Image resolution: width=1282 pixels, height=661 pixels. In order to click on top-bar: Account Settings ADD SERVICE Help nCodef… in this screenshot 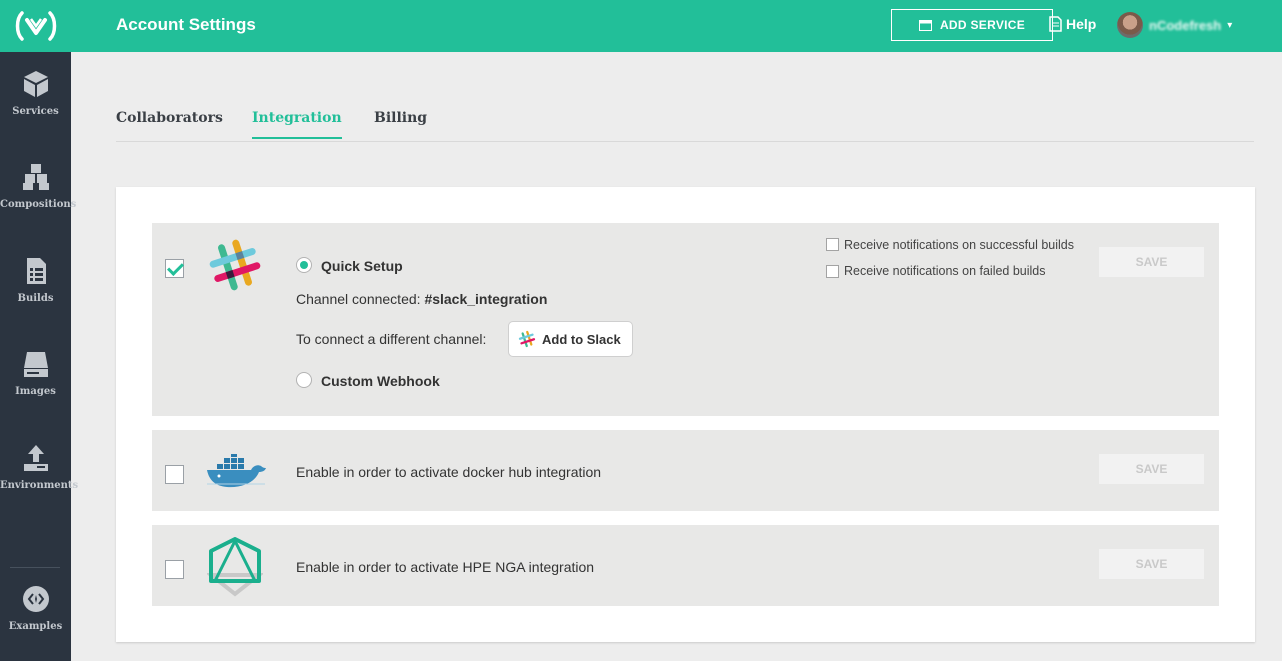, I will do `click(676, 26)`.